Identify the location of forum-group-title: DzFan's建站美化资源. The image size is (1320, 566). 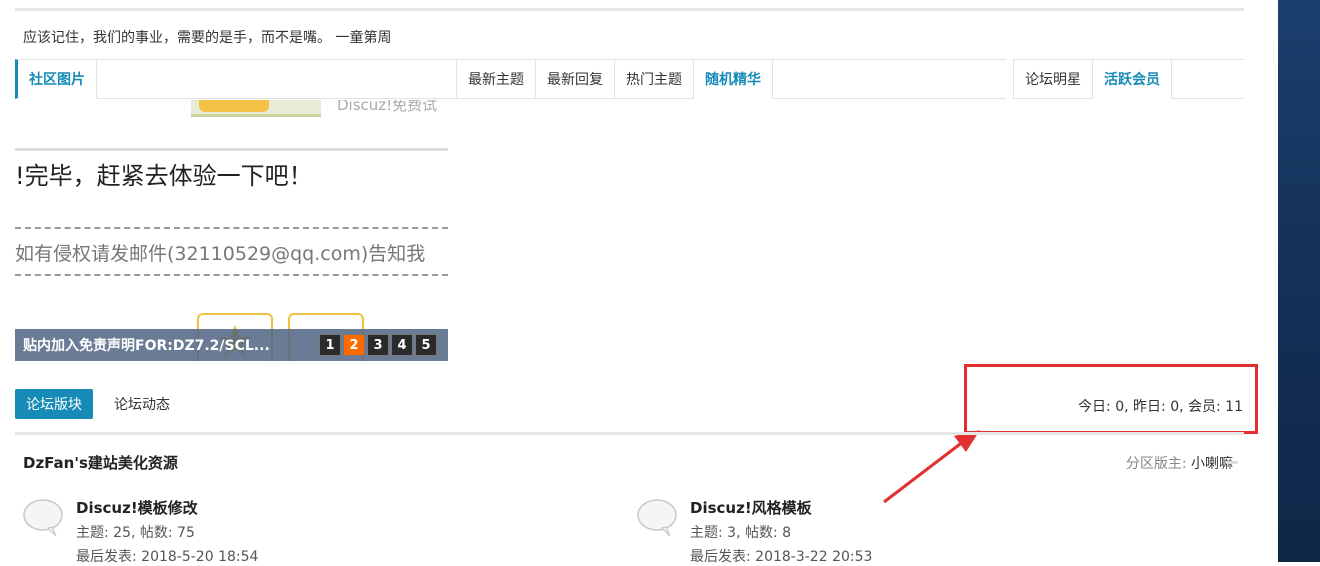
(100, 462).